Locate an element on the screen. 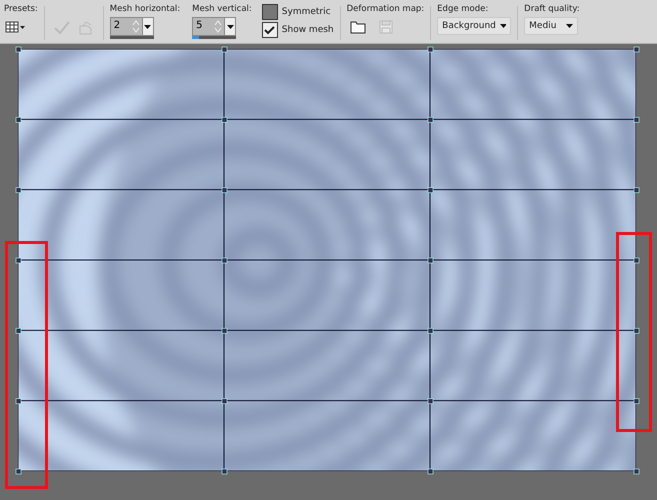 This screenshot has height=500, width=657. mesh-horizontal-label: Mesh horizontal: is located at coordinates (145, 9).